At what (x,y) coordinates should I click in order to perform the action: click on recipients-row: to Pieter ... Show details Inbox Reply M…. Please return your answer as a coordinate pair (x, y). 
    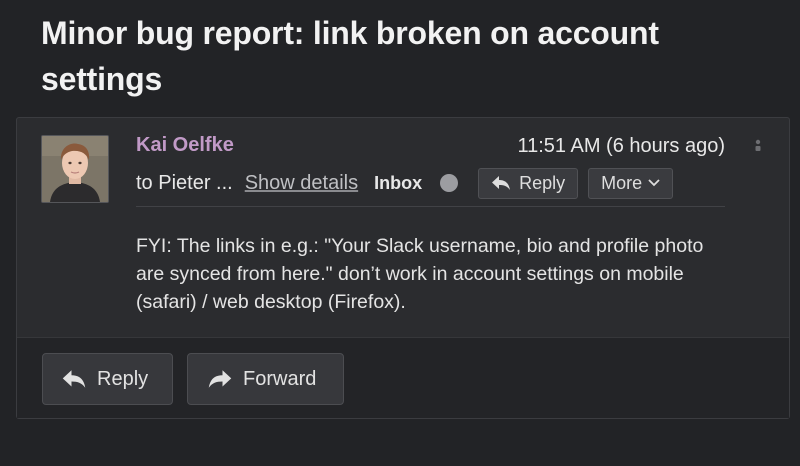
    Looking at the image, I should click on (409, 183).